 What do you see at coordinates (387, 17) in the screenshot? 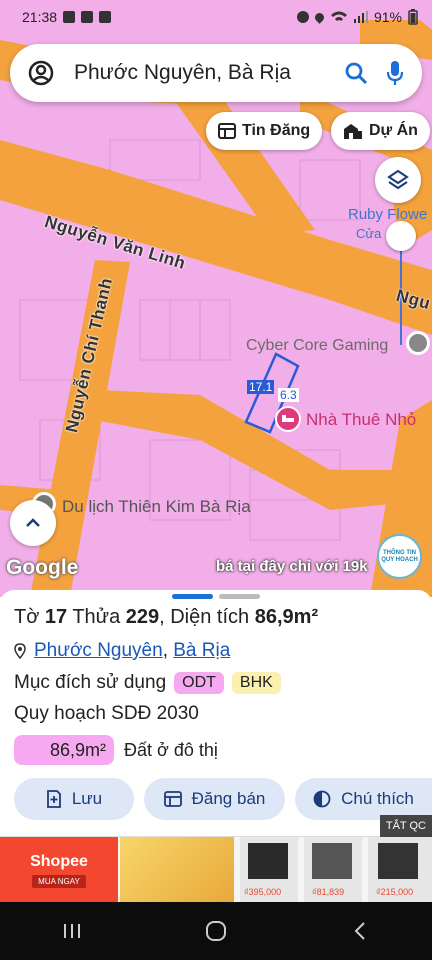
I see `battery-text: 91%` at bounding box center [387, 17].